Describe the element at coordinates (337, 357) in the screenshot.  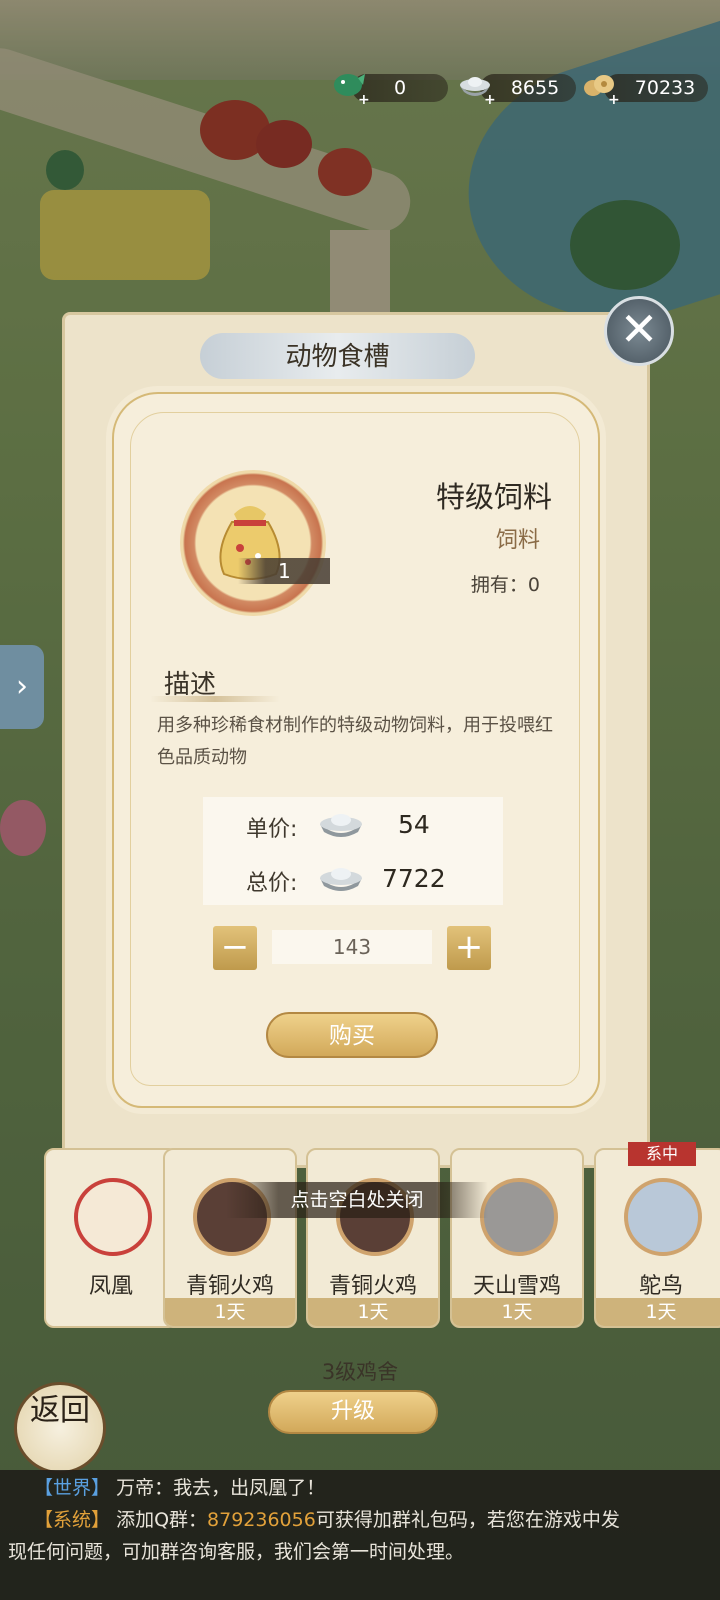
I see `panel-title: 动物食槽` at that location.